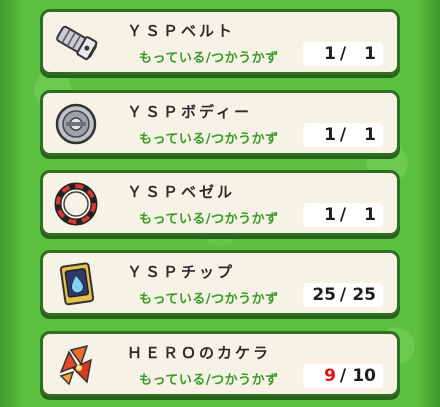 This screenshot has height=407, width=440. What do you see at coordinates (76, 43) in the screenshot?
I see `belt-icon` at bounding box center [76, 43].